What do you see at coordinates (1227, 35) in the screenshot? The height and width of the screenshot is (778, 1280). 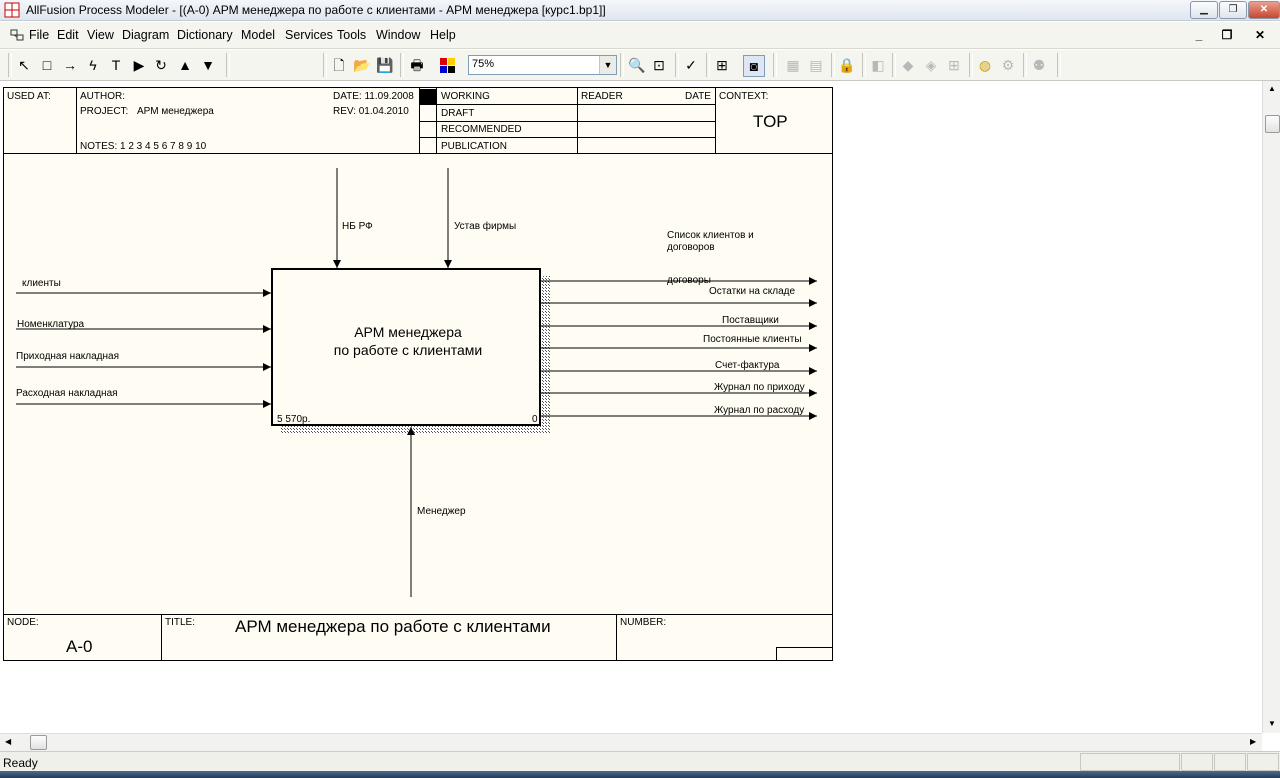 I see `mdi-restore-button: ❐` at bounding box center [1227, 35].